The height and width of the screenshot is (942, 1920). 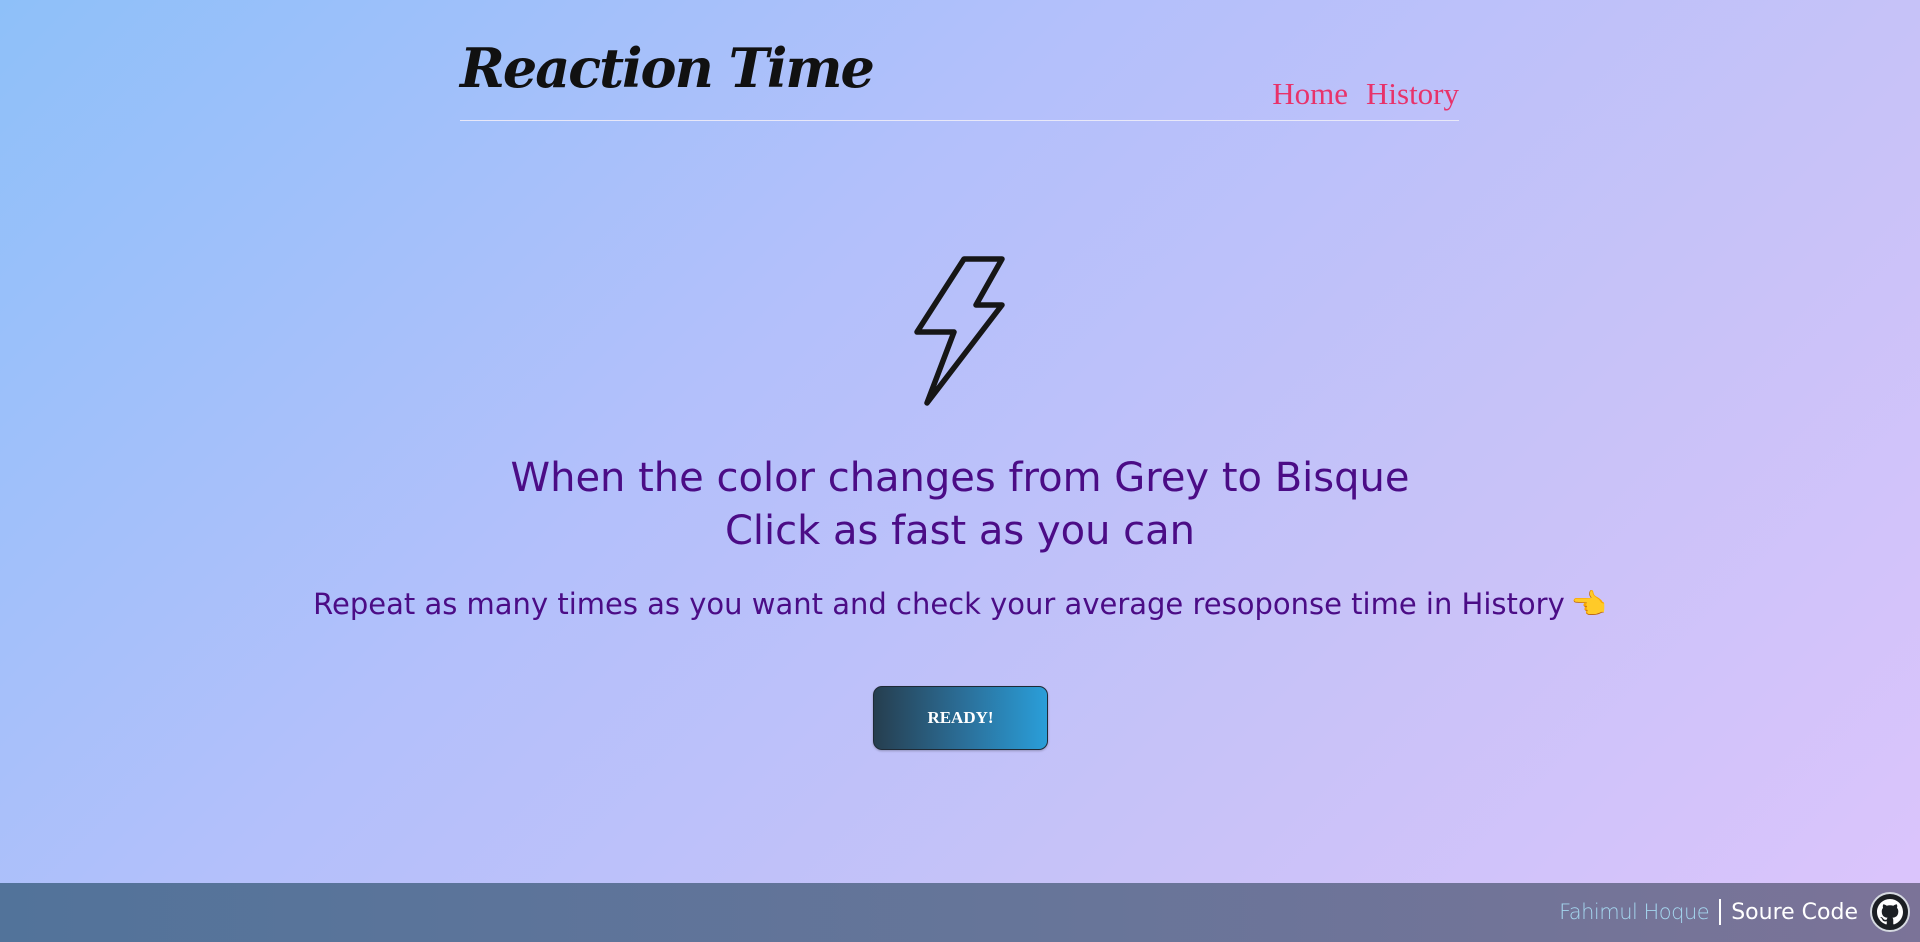 What do you see at coordinates (1794, 912) in the screenshot?
I see `source-code-link: Soure Code` at bounding box center [1794, 912].